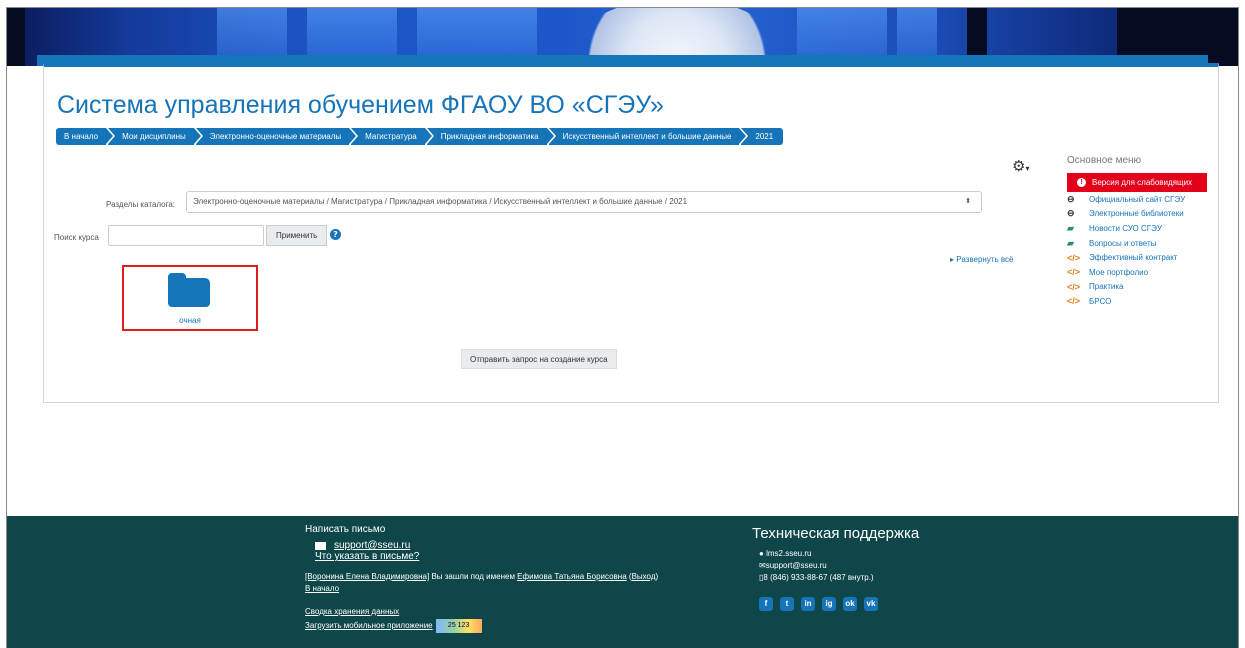 Image resolution: width=1245 pixels, height=648 pixels. I want to click on footer-home-row: В начало, so click(525, 588).